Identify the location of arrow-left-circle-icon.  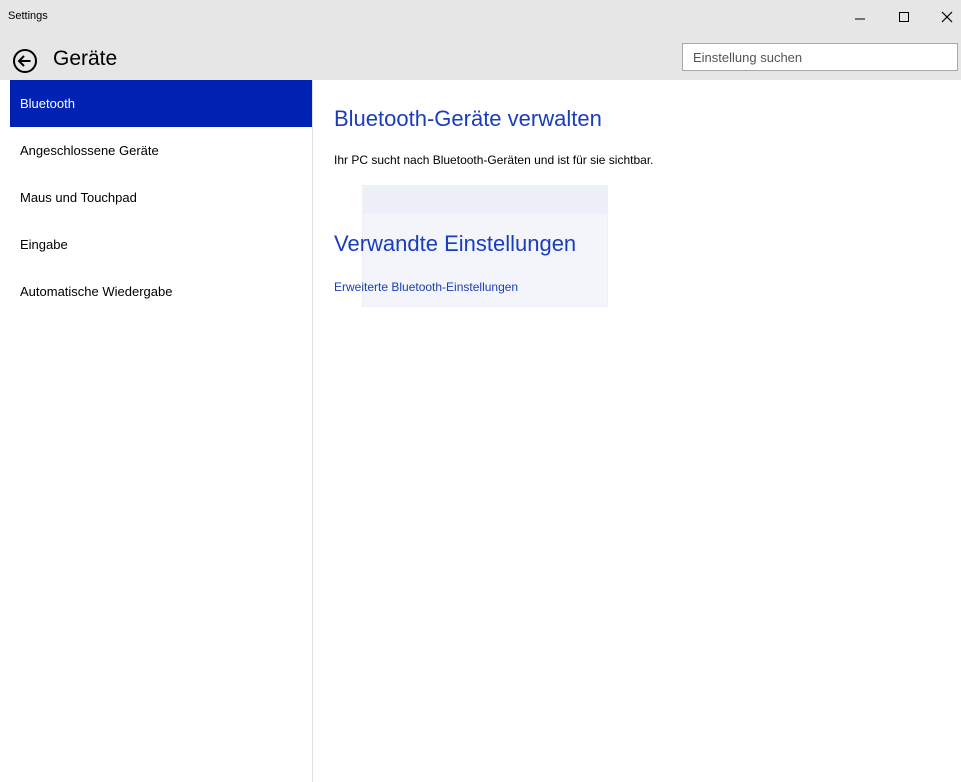
(25, 61).